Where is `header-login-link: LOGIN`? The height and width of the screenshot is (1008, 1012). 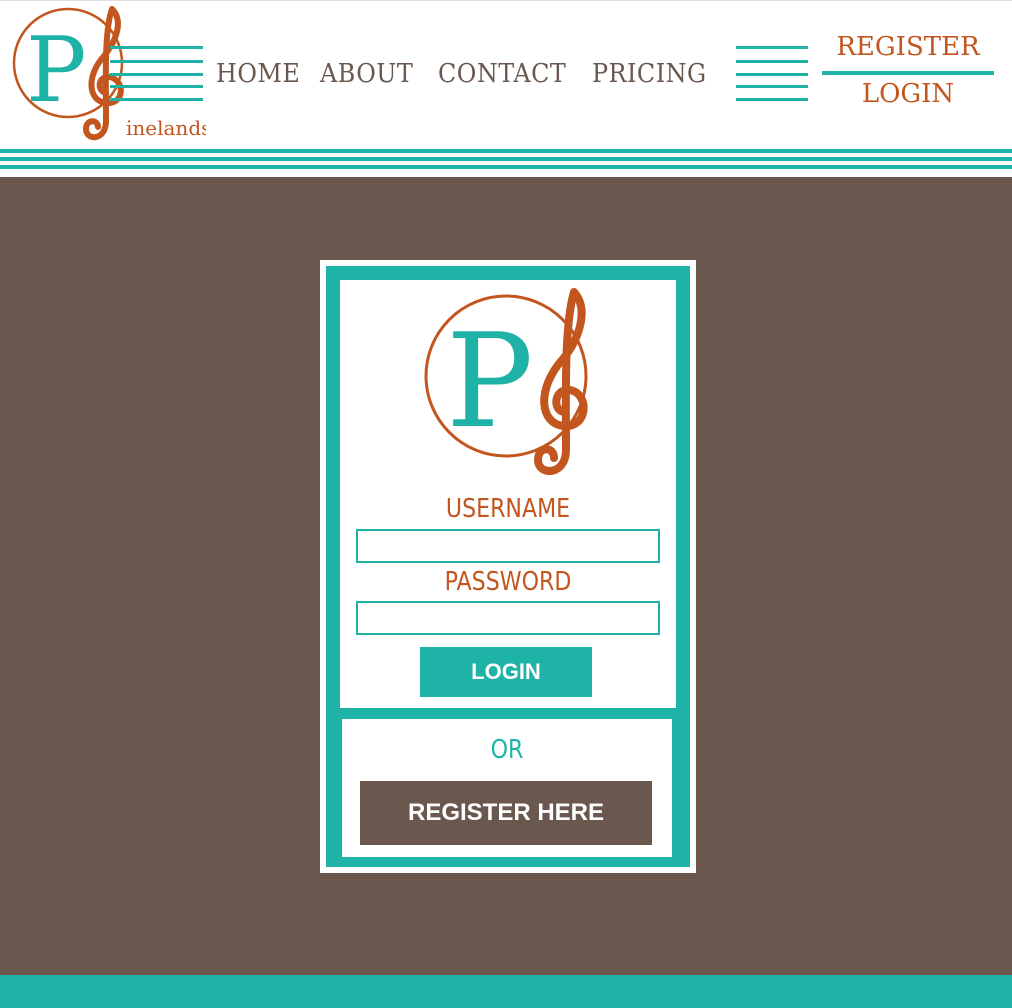 header-login-link: LOGIN is located at coordinates (908, 94).